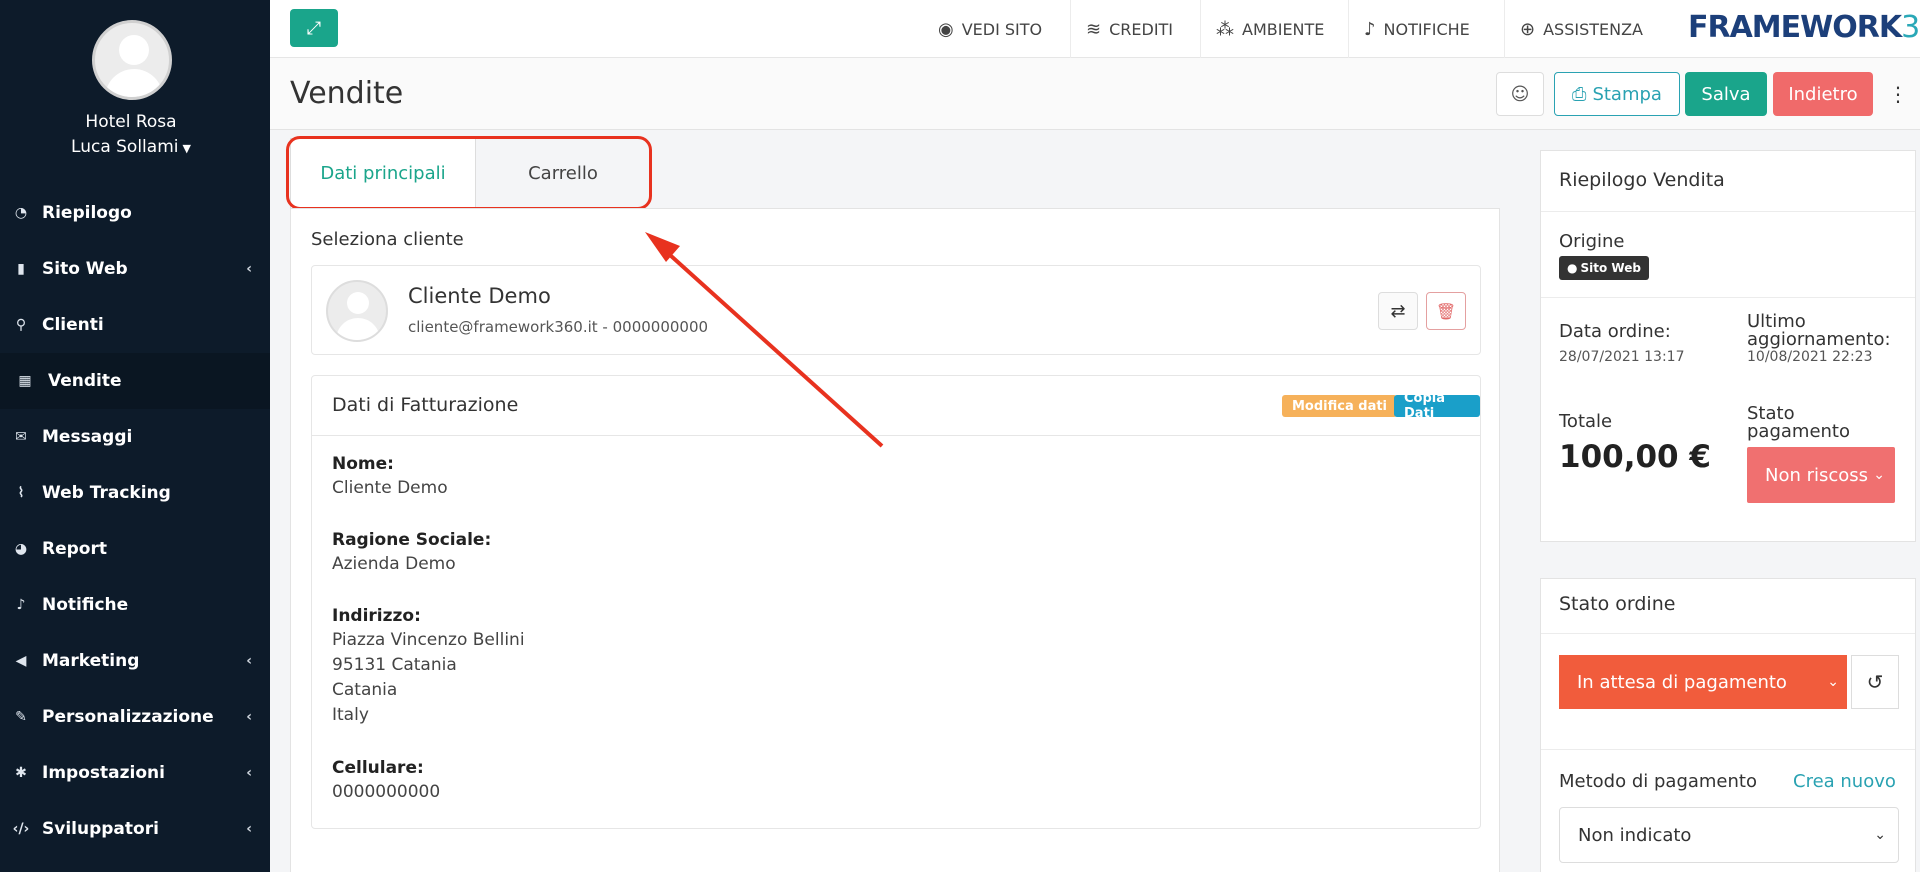 Image resolution: width=1920 pixels, height=872 pixels. Describe the element at coordinates (376, 616) in the screenshot. I see `address-label: Indirizzo:` at that location.